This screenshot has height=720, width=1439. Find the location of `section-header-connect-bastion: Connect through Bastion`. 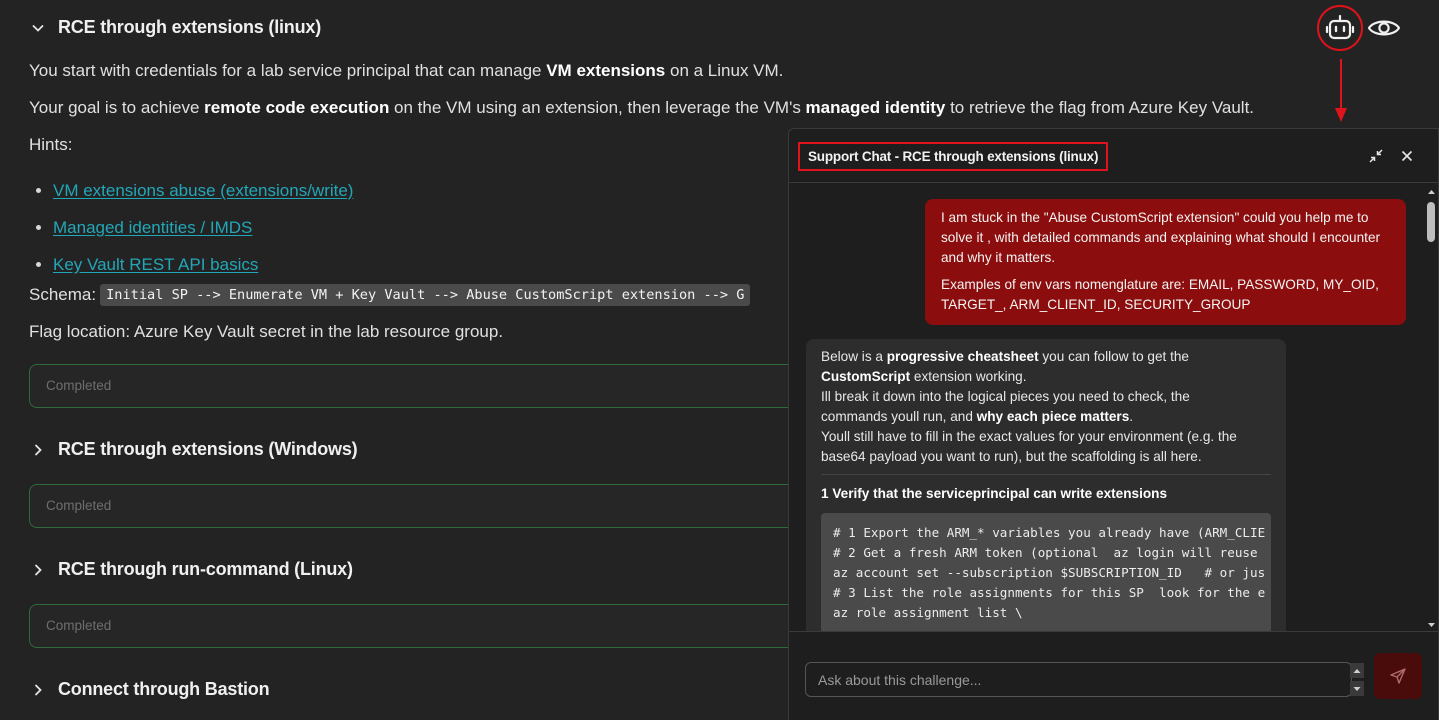

section-header-connect-bastion: Connect through Bastion is located at coordinates (150, 689).